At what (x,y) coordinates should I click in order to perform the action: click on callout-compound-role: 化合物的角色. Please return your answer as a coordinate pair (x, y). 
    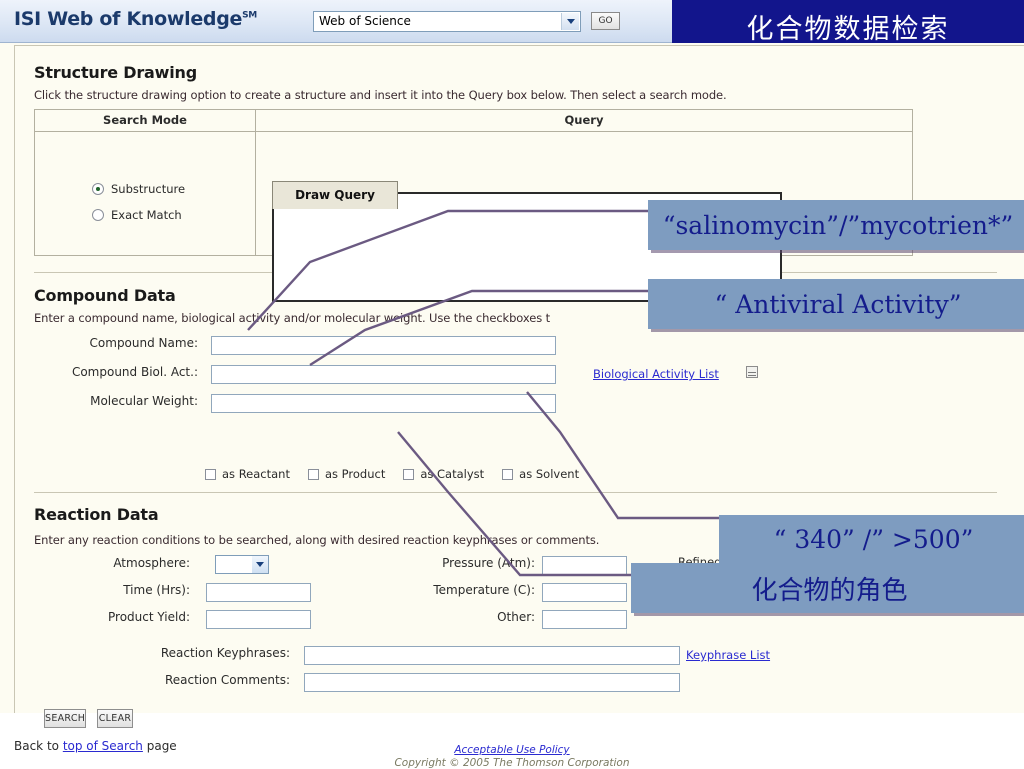
    Looking at the image, I should click on (827, 588).